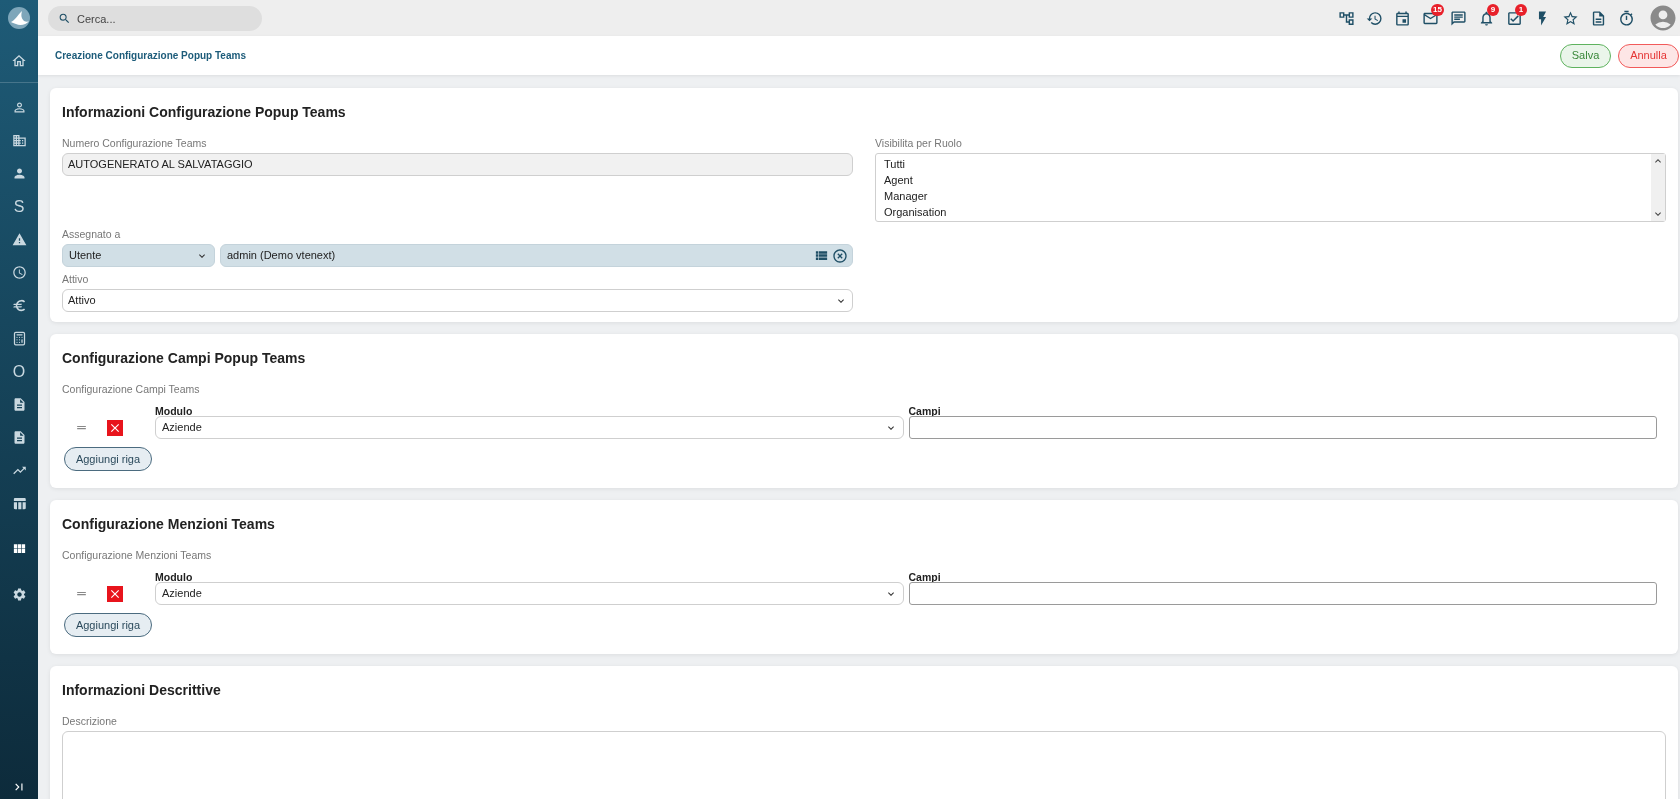  I want to click on section-title: Configurazione Menzioni Teams, so click(168, 524).